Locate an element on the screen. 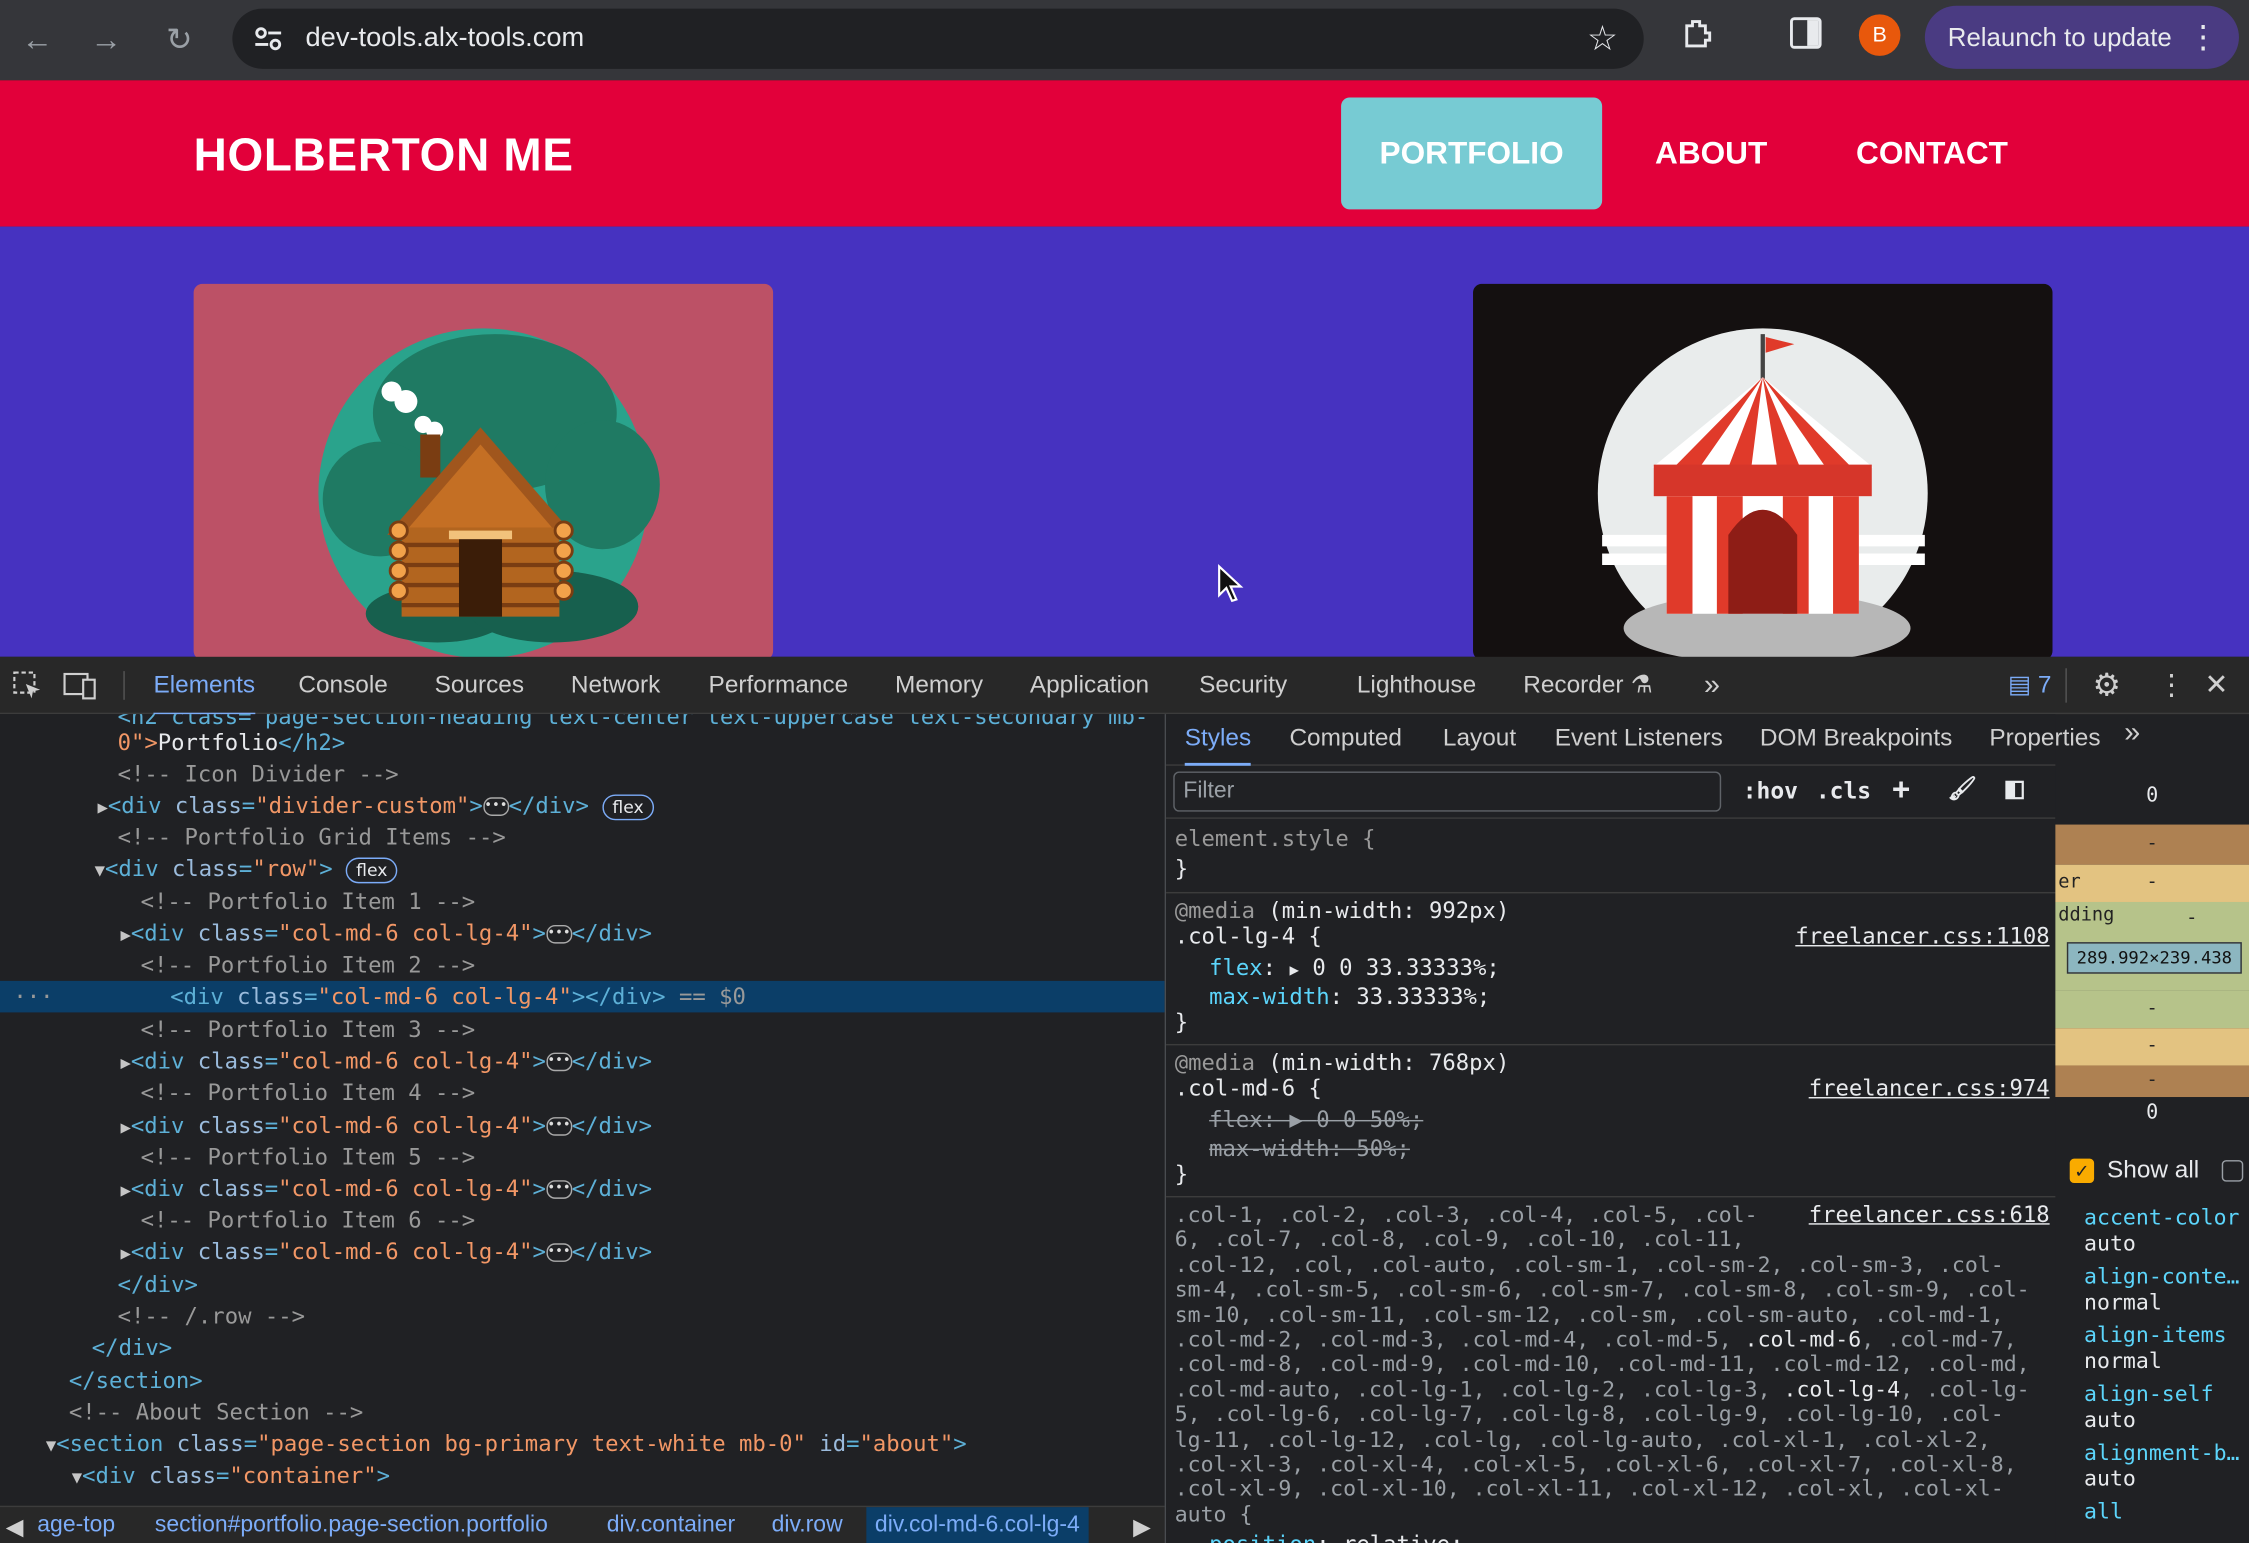  css-declaration: position: relative; is located at coordinates (1336, 1537).